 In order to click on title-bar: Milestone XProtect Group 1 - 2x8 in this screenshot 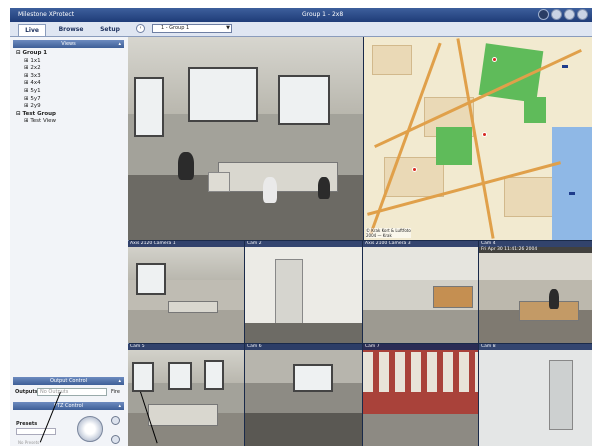, I will do `click(301, 15)`.